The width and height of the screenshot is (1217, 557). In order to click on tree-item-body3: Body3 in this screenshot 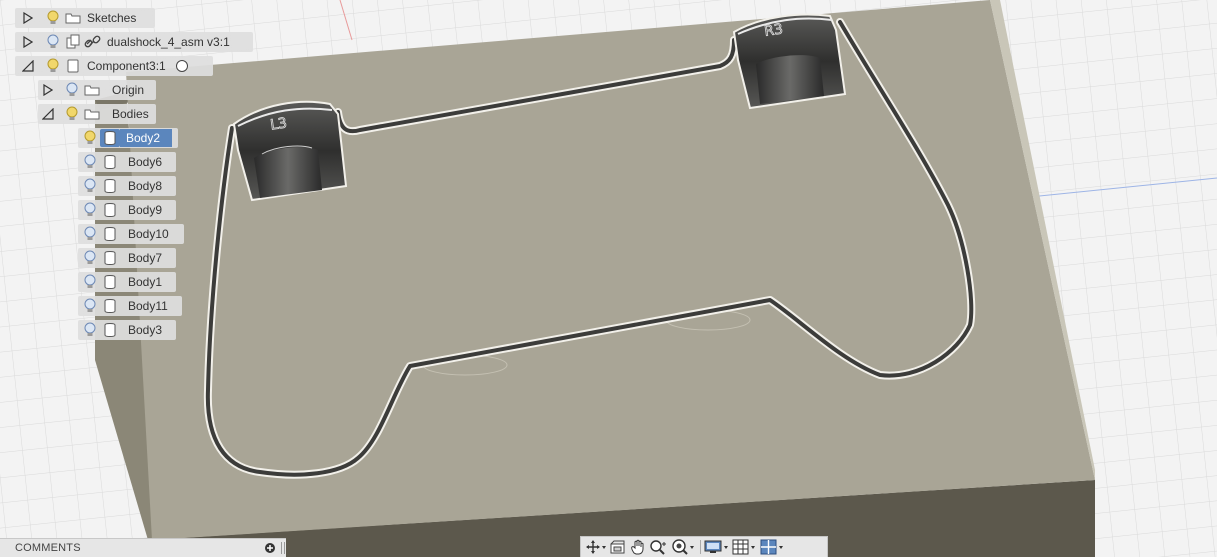, I will do `click(127, 330)`.